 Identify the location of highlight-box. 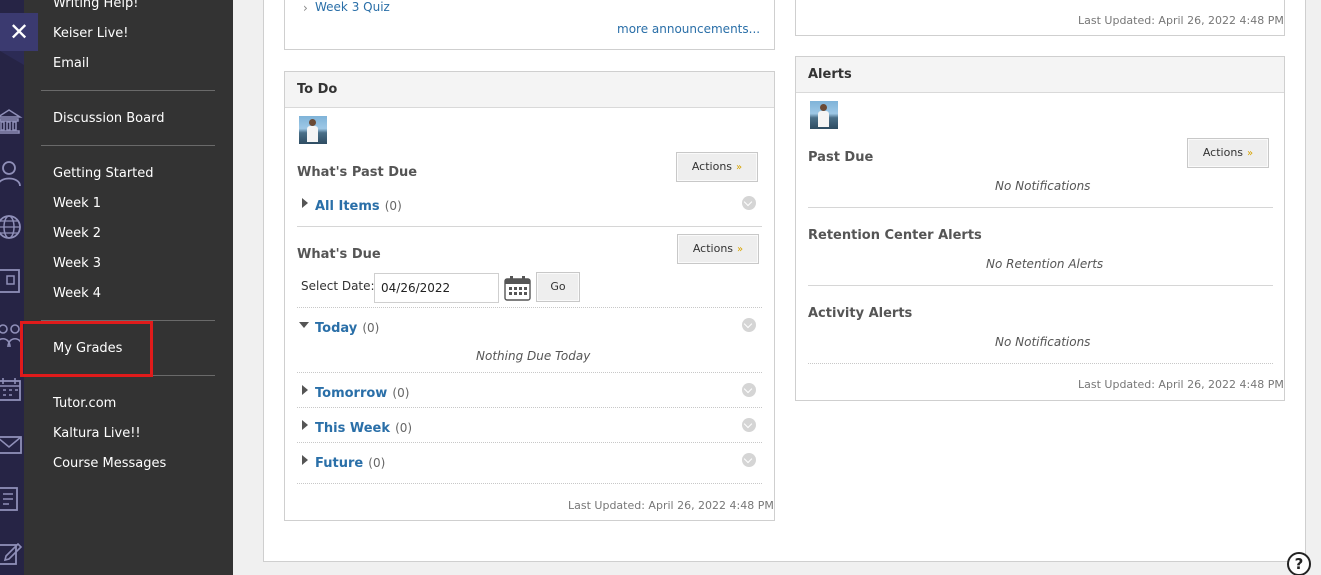
(86, 349).